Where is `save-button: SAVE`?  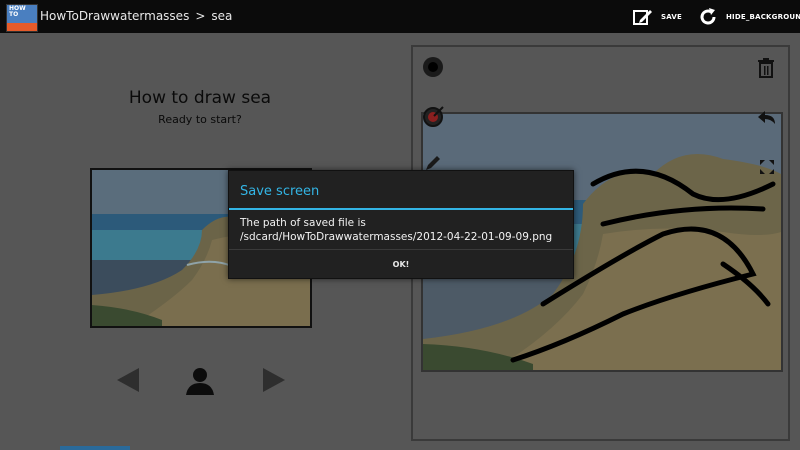
save-button: SAVE is located at coordinates (657, 17).